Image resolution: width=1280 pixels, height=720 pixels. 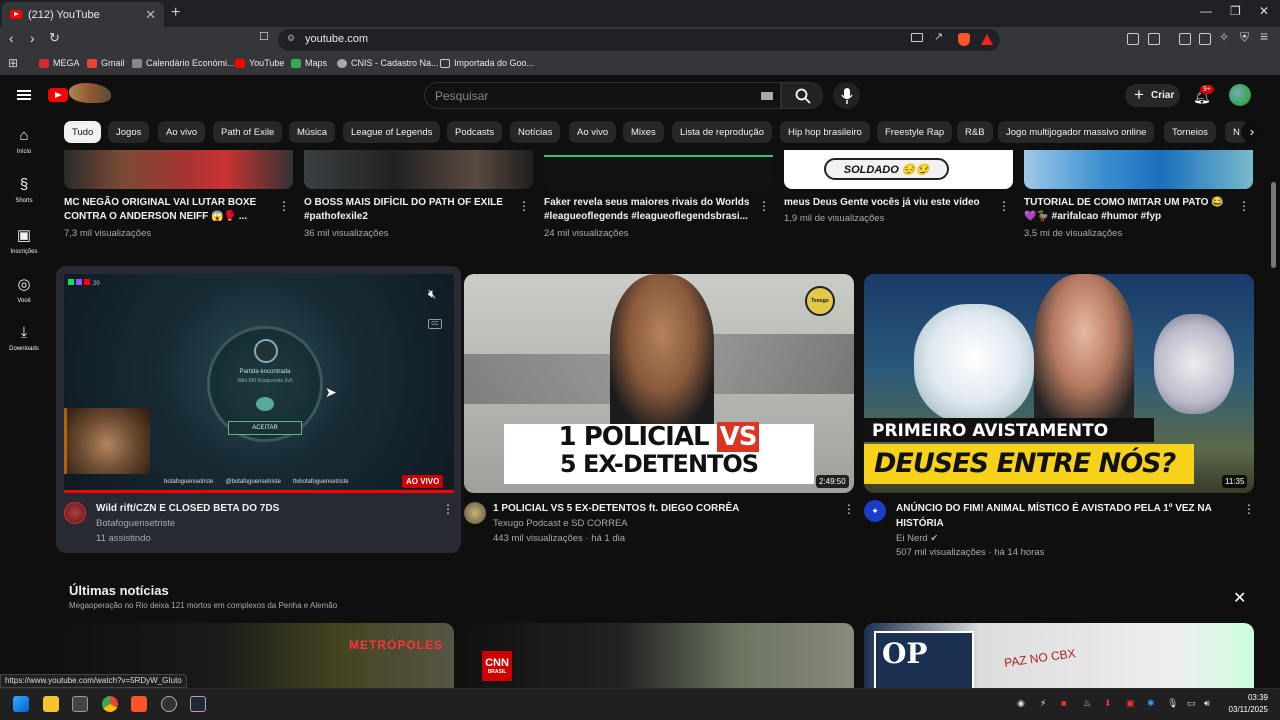 What do you see at coordinates (139, 704) in the screenshot?
I see `brave-taskbar-icon` at bounding box center [139, 704].